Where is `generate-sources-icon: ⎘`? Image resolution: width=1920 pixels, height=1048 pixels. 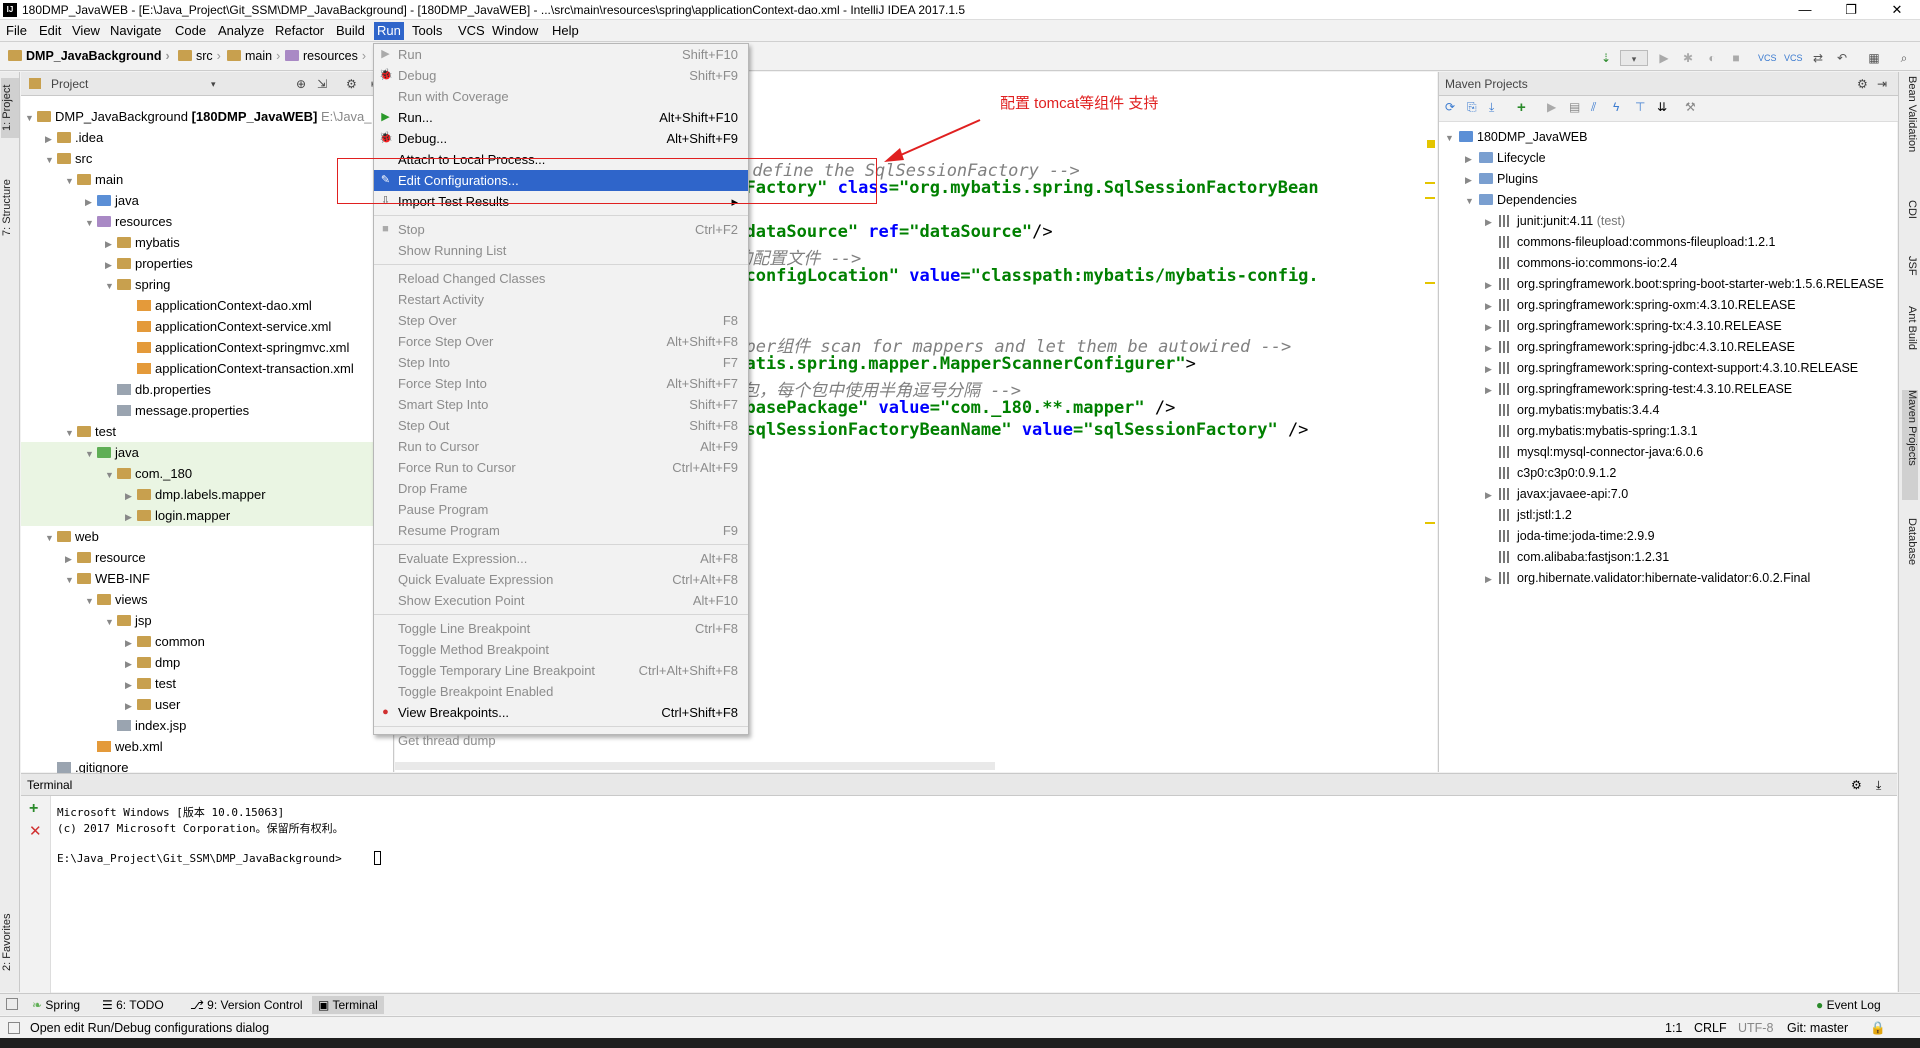 generate-sources-icon: ⎘ is located at coordinates (1472, 107).